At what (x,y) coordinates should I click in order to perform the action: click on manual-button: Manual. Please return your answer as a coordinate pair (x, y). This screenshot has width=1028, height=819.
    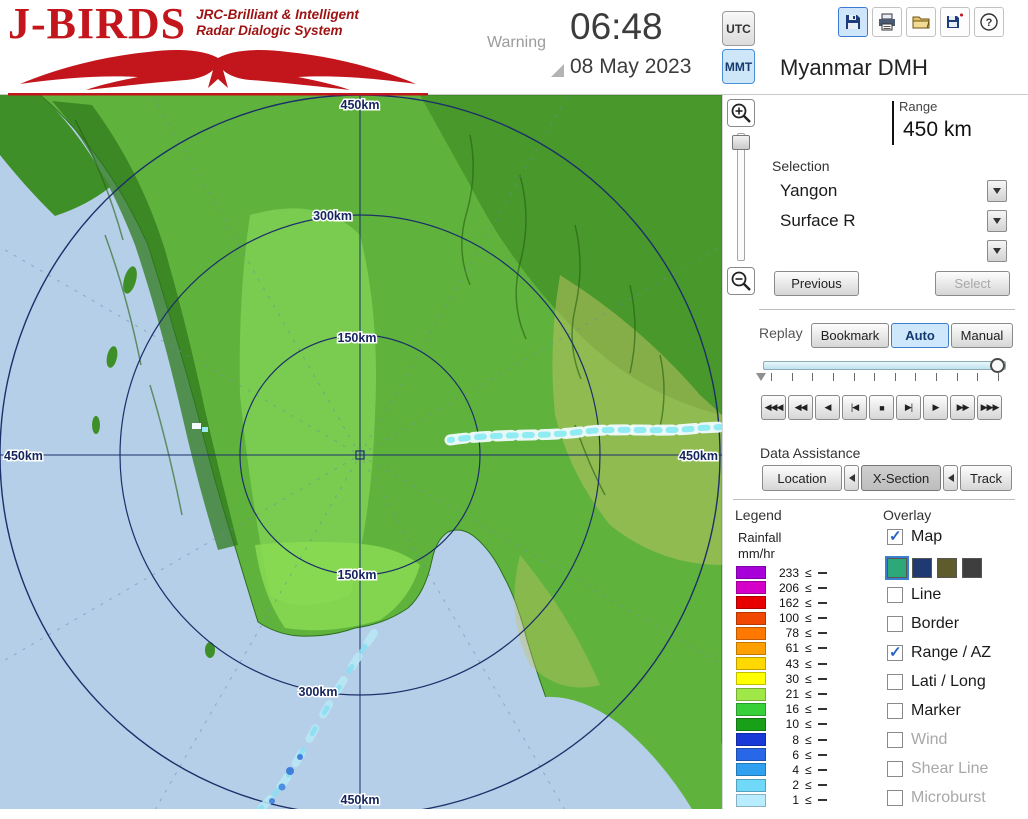
    Looking at the image, I should click on (982, 335).